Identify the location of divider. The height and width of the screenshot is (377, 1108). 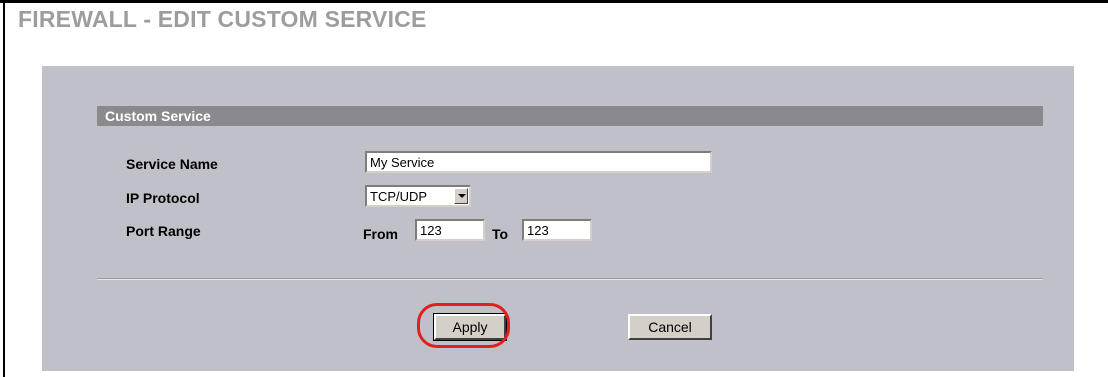
(570, 279).